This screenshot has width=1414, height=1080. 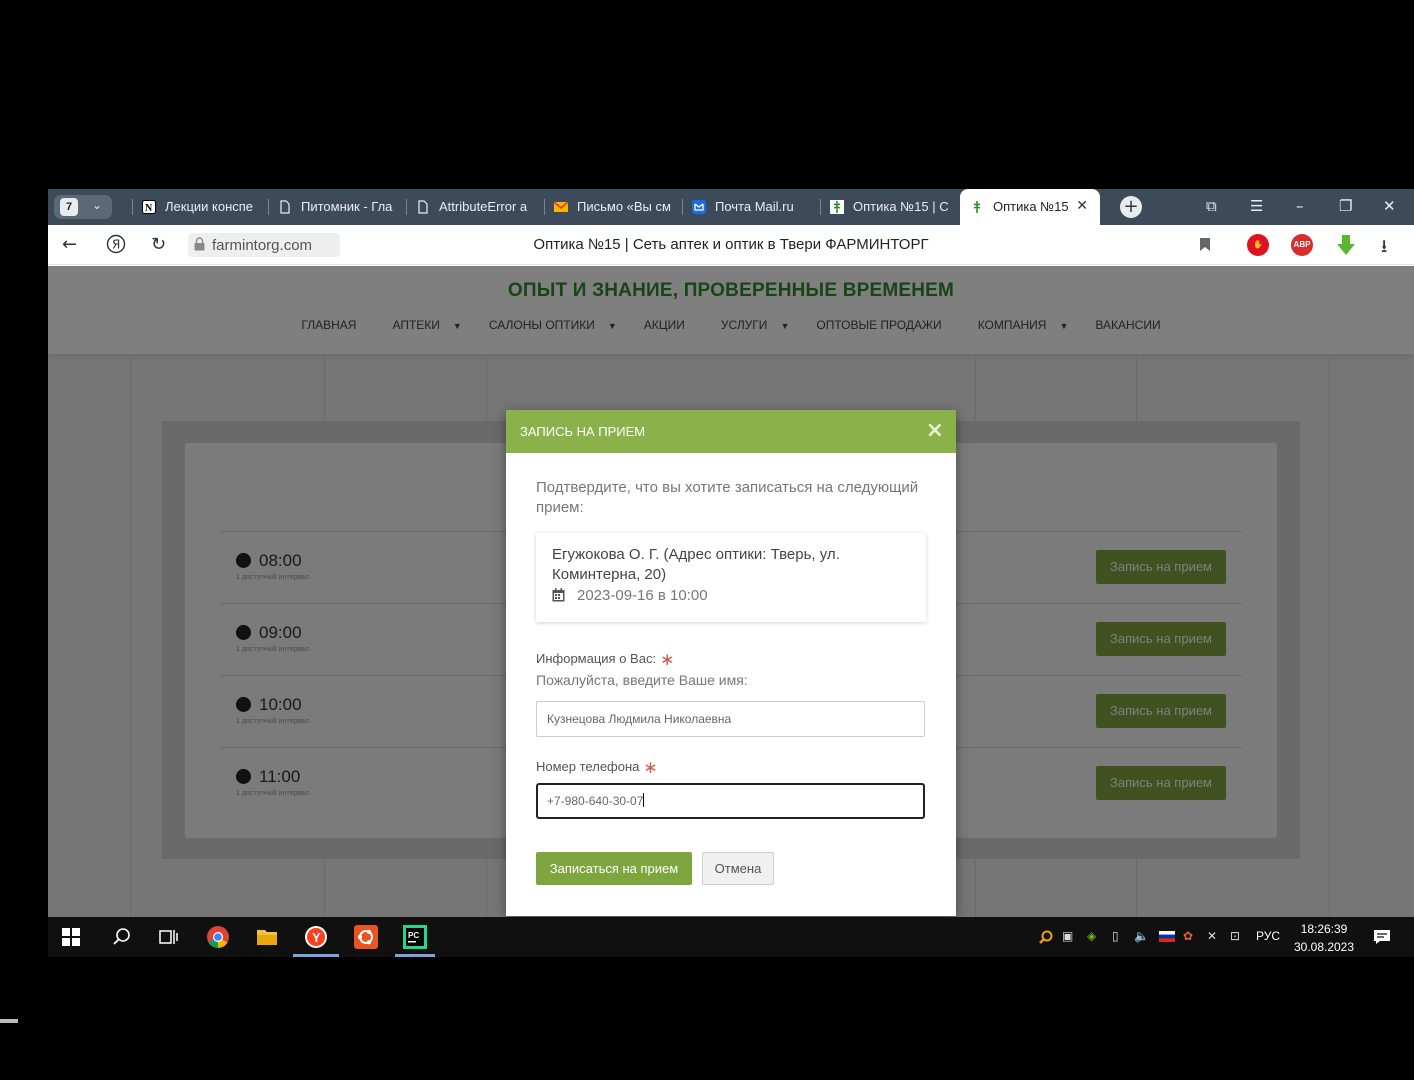 I want to click on pycharm-icon: PC, so click(x=415, y=937).